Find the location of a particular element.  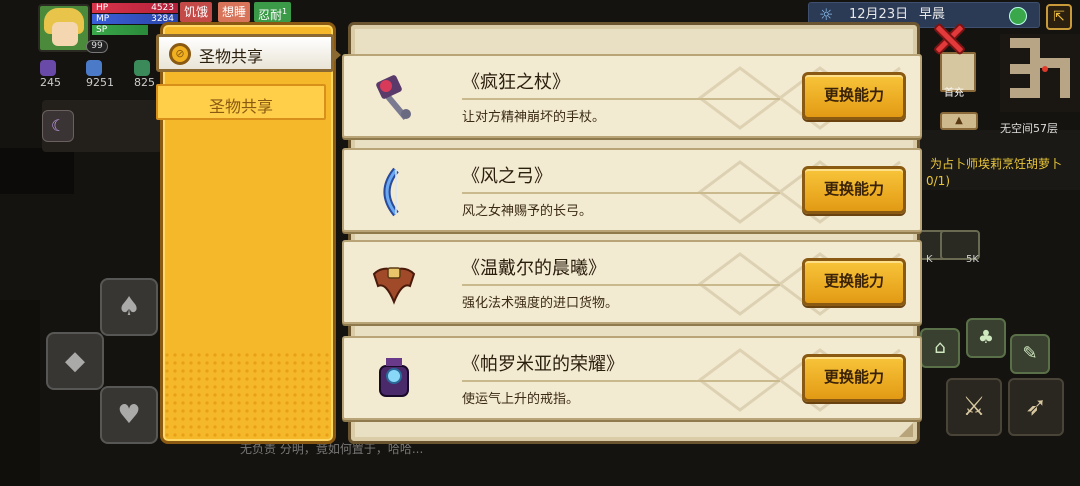

portrait-face is located at coordinates (65, 34).